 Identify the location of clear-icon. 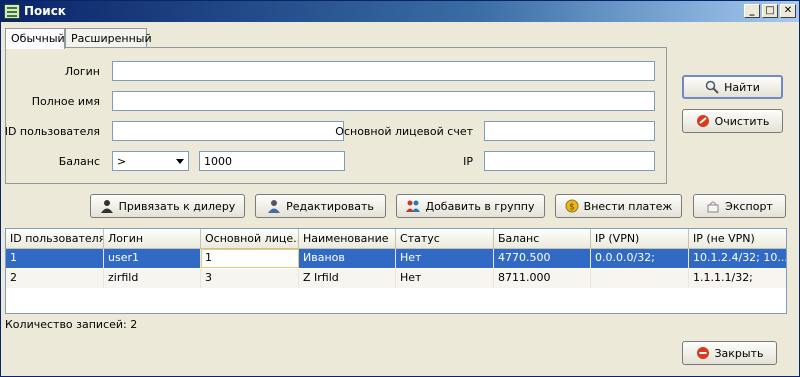
(703, 121).